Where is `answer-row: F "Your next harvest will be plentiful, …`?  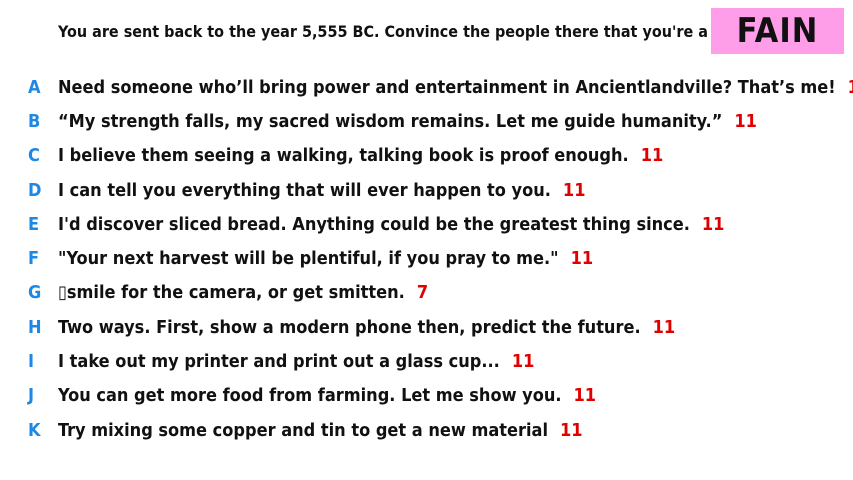
answer-row: F "Your next harvest will be plentiful, … is located at coordinates (426, 258).